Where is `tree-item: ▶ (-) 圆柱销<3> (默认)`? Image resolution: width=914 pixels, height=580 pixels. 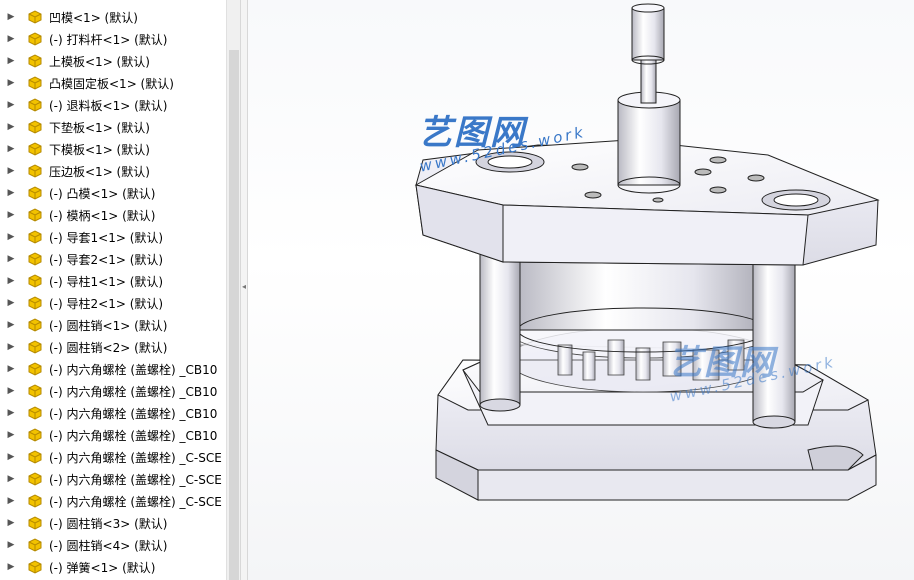
tree-item: ▶ (-) 圆柱销<3> (默认) is located at coordinates (113, 523).